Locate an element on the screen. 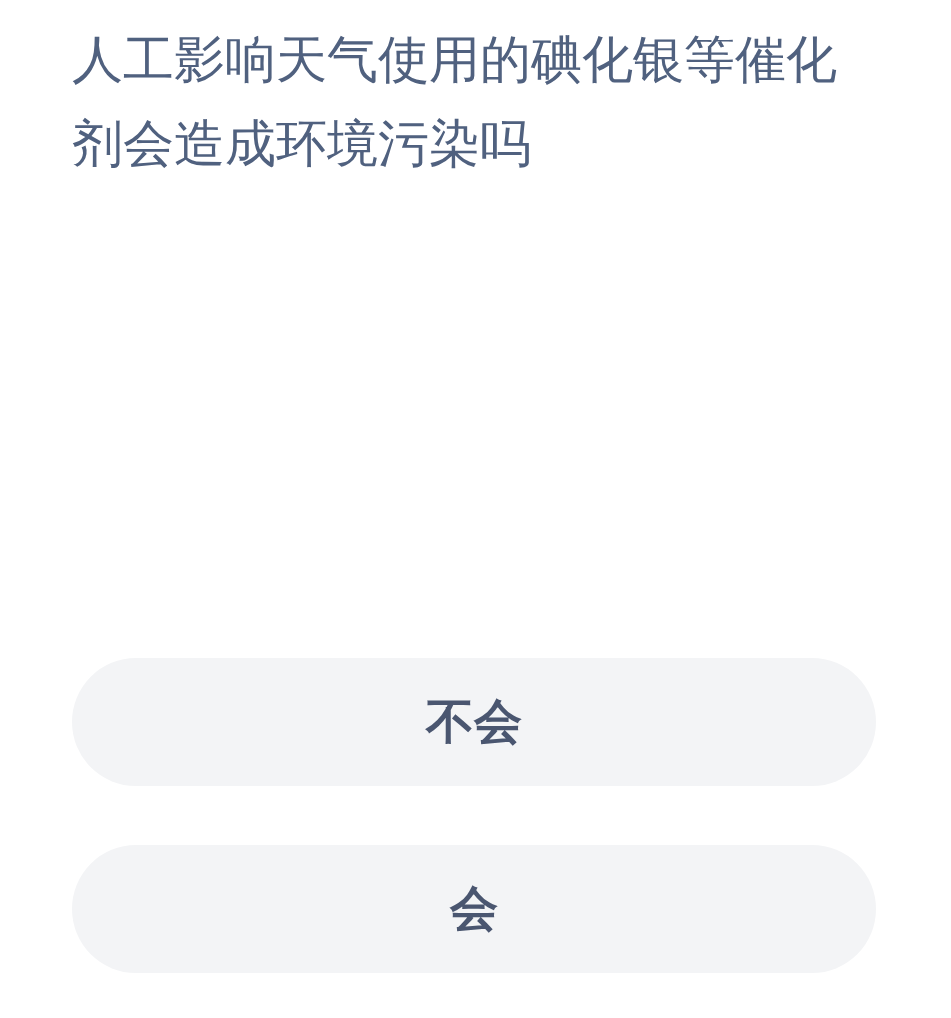 This screenshot has height=1018, width=951. answer-option-button: 会 is located at coordinates (474, 909).